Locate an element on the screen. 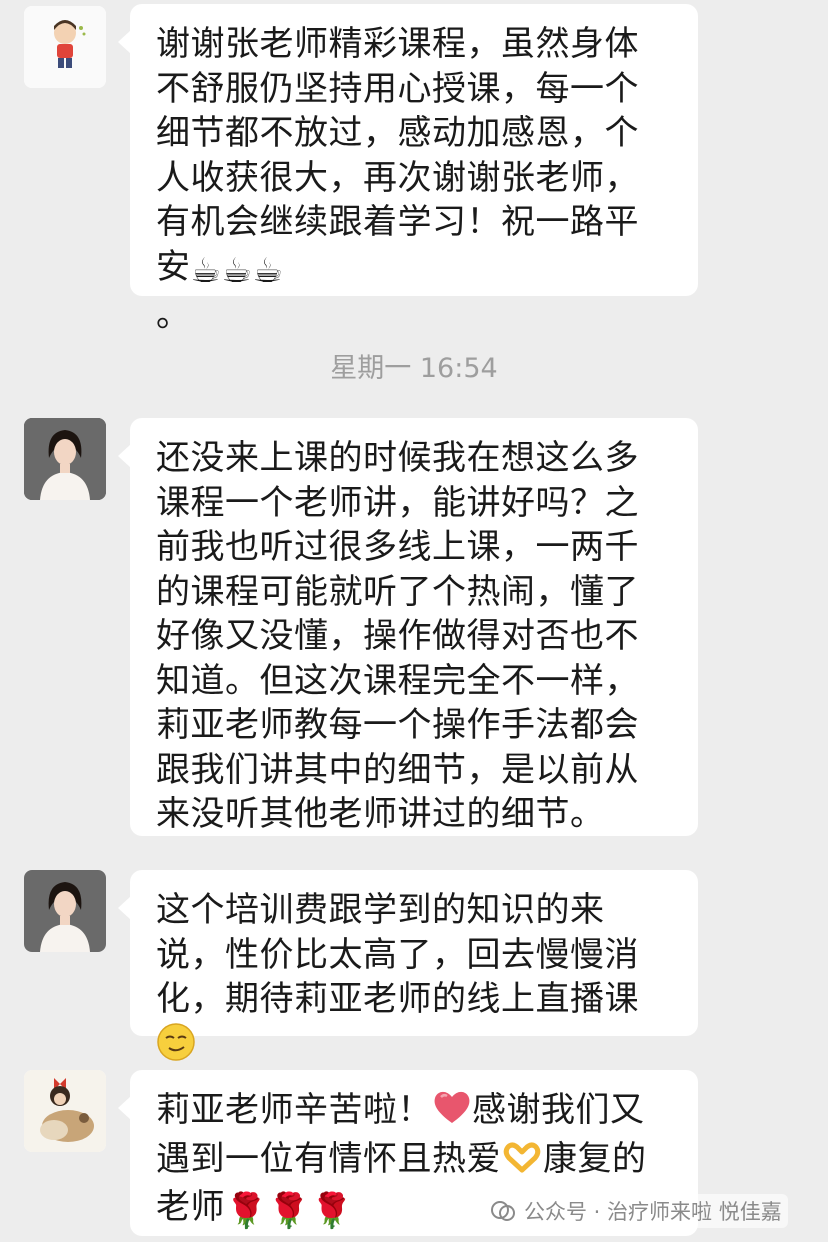 The height and width of the screenshot is (1242, 828). avatar-cartoon-boy is located at coordinates (65, 47).